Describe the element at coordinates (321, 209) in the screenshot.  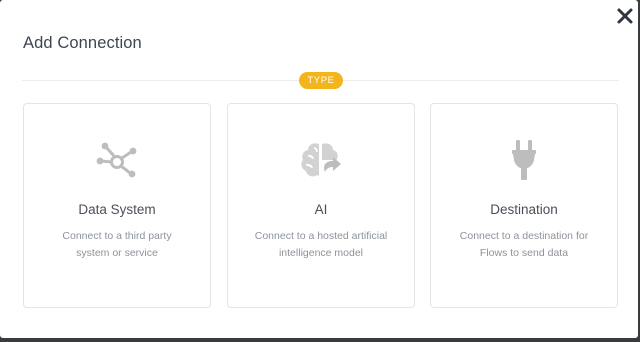
I see `card-title: AI` at that location.